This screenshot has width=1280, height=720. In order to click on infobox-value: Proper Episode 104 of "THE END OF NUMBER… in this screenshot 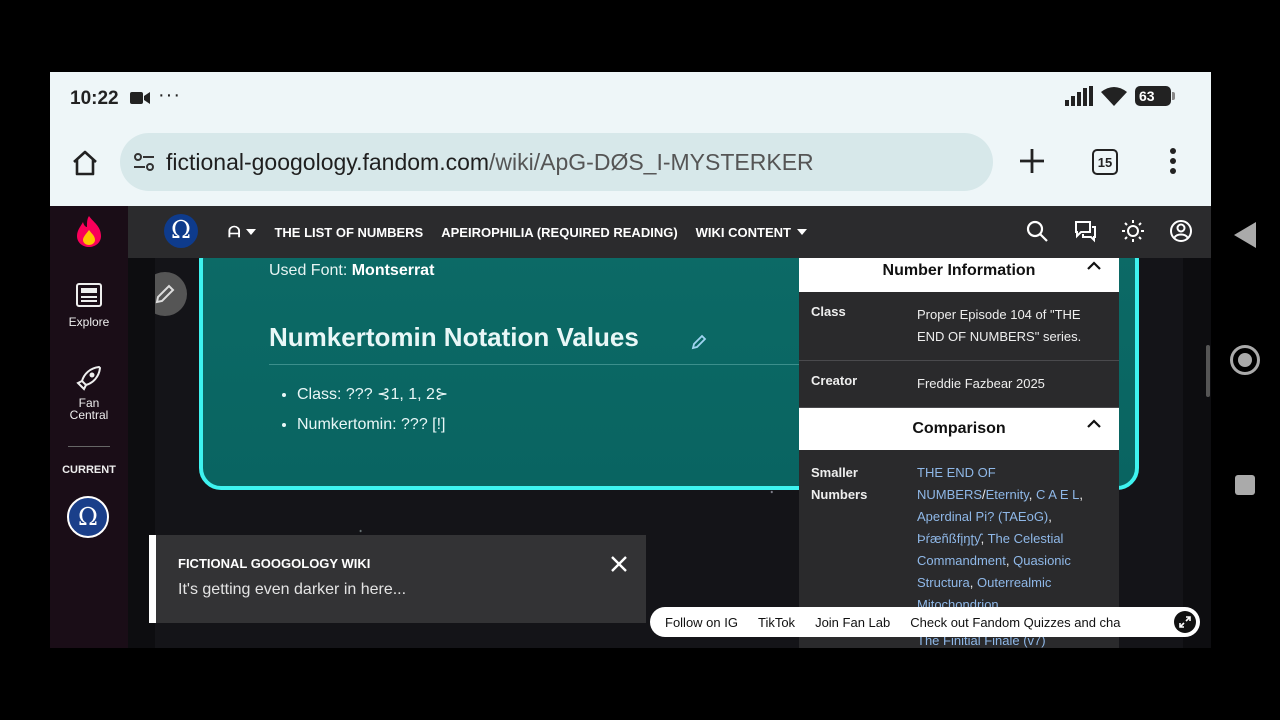, I will do `click(999, 325)`.